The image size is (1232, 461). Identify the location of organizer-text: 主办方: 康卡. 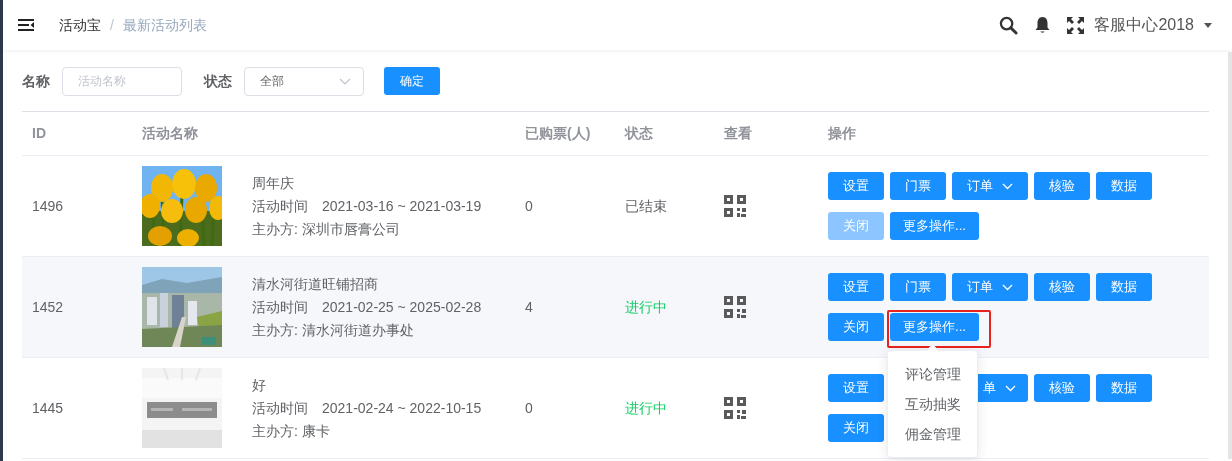
(291, 431).